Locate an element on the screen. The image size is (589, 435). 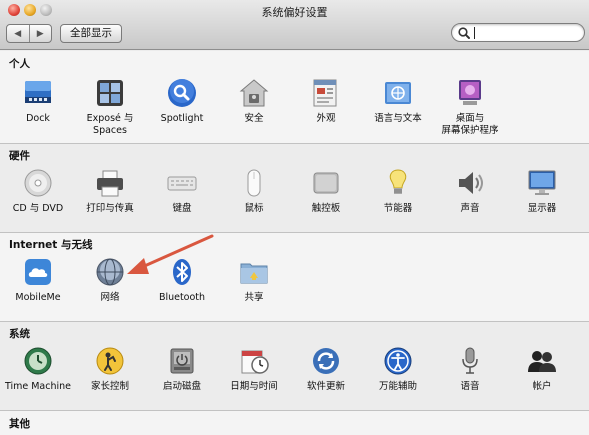
pref-label: 声音 is located at coordinates (470, 208).